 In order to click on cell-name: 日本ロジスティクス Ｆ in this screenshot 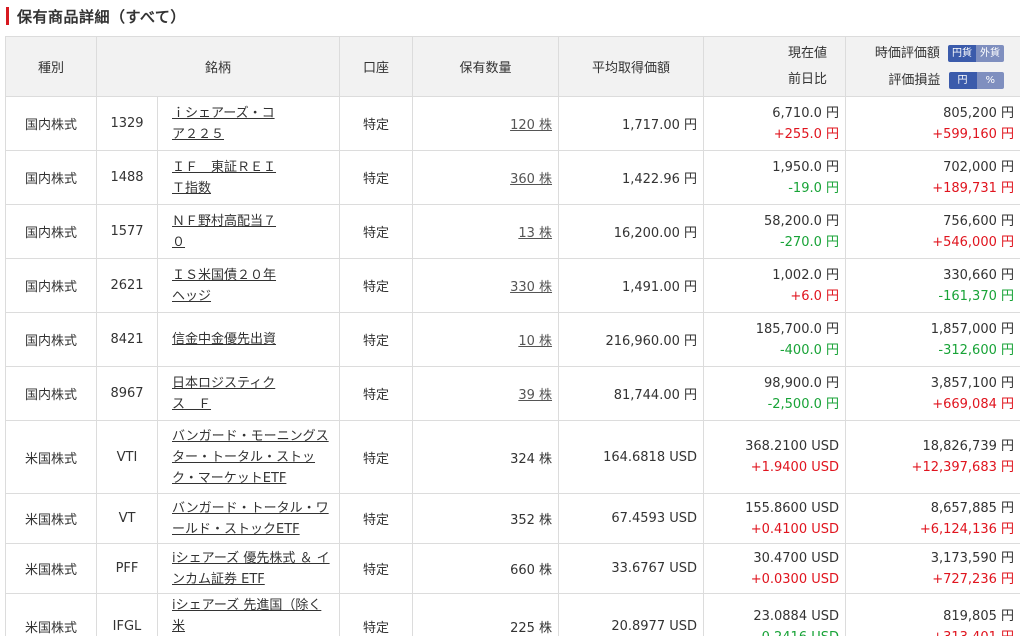, I will do `click(249, 394)`.